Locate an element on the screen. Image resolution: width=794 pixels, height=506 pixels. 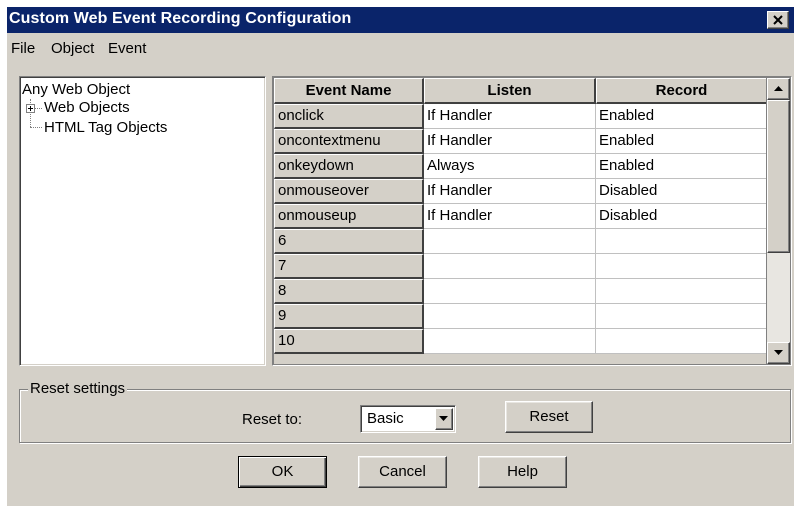
table-row: 6 is located at coordinates (520, 241).